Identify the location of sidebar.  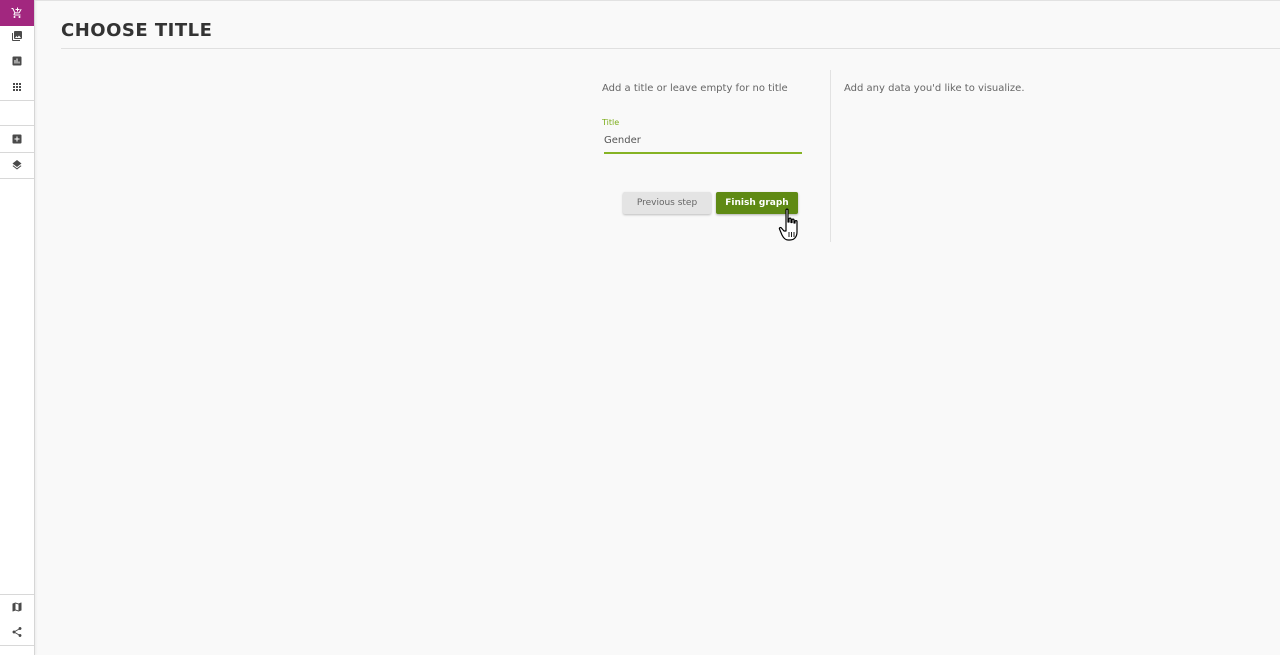
(17, 327).